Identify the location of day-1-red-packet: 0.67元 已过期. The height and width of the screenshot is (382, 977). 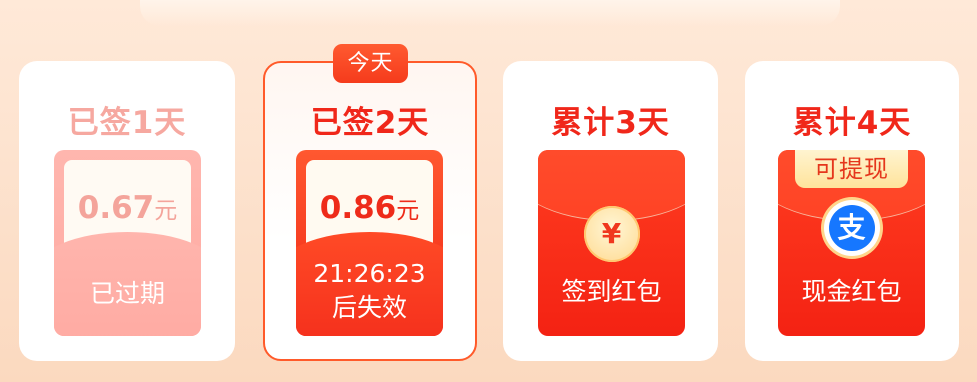
(127, 243).